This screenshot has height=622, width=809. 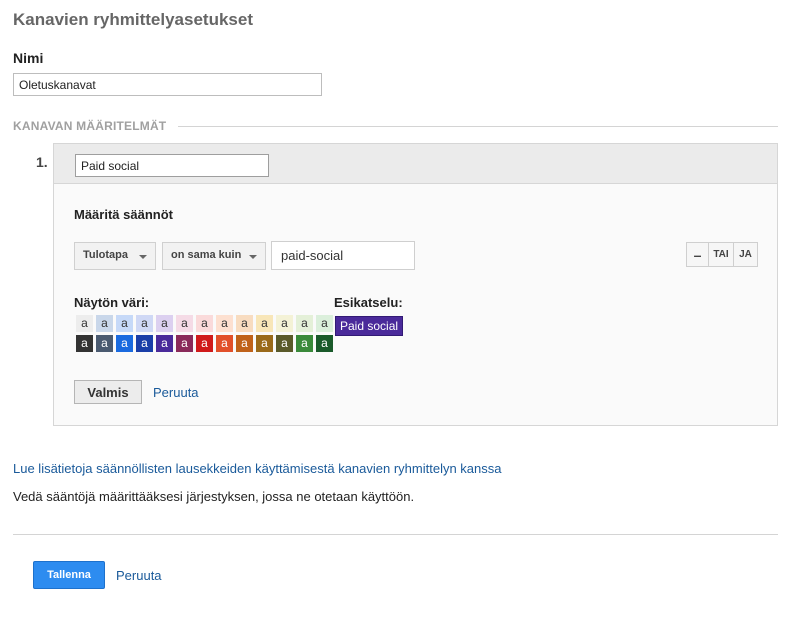 What do you see at coordinates (133, 19) in the screenshot?
I see `page-title: Kanavien ryhmittelyasetukset` at bounding box center [133, 19].